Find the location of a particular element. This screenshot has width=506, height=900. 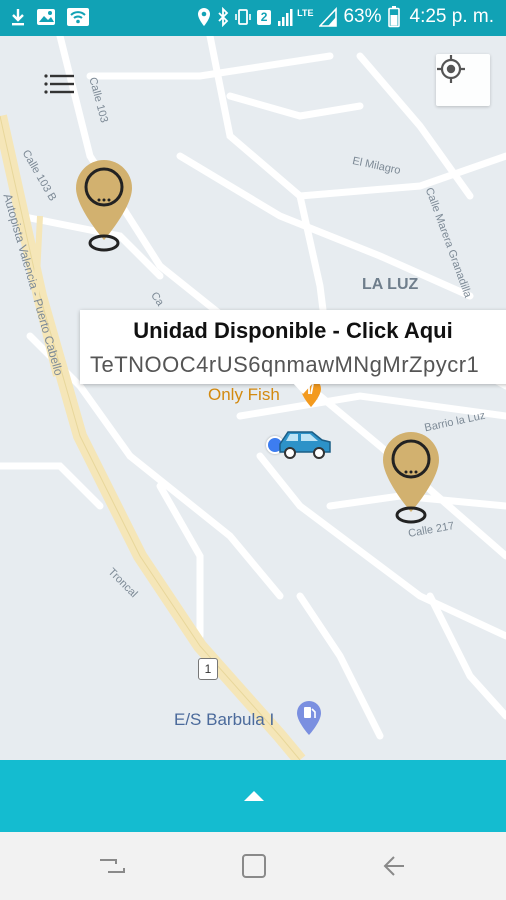

status-bar-left-icons is located at coordinates (50, 17).